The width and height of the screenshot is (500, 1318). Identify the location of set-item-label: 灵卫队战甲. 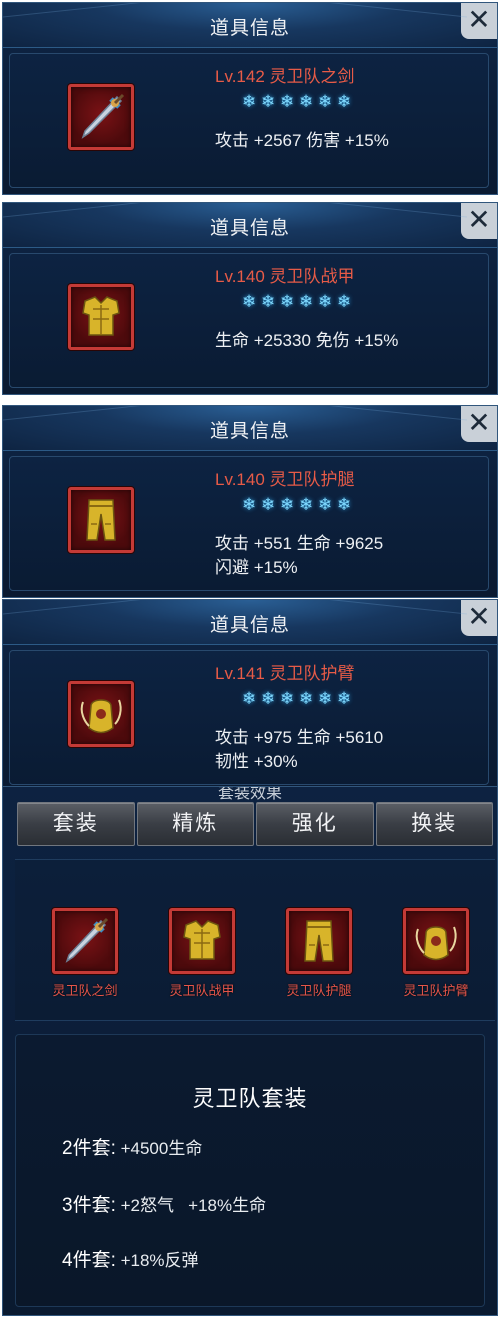
(202, 990).